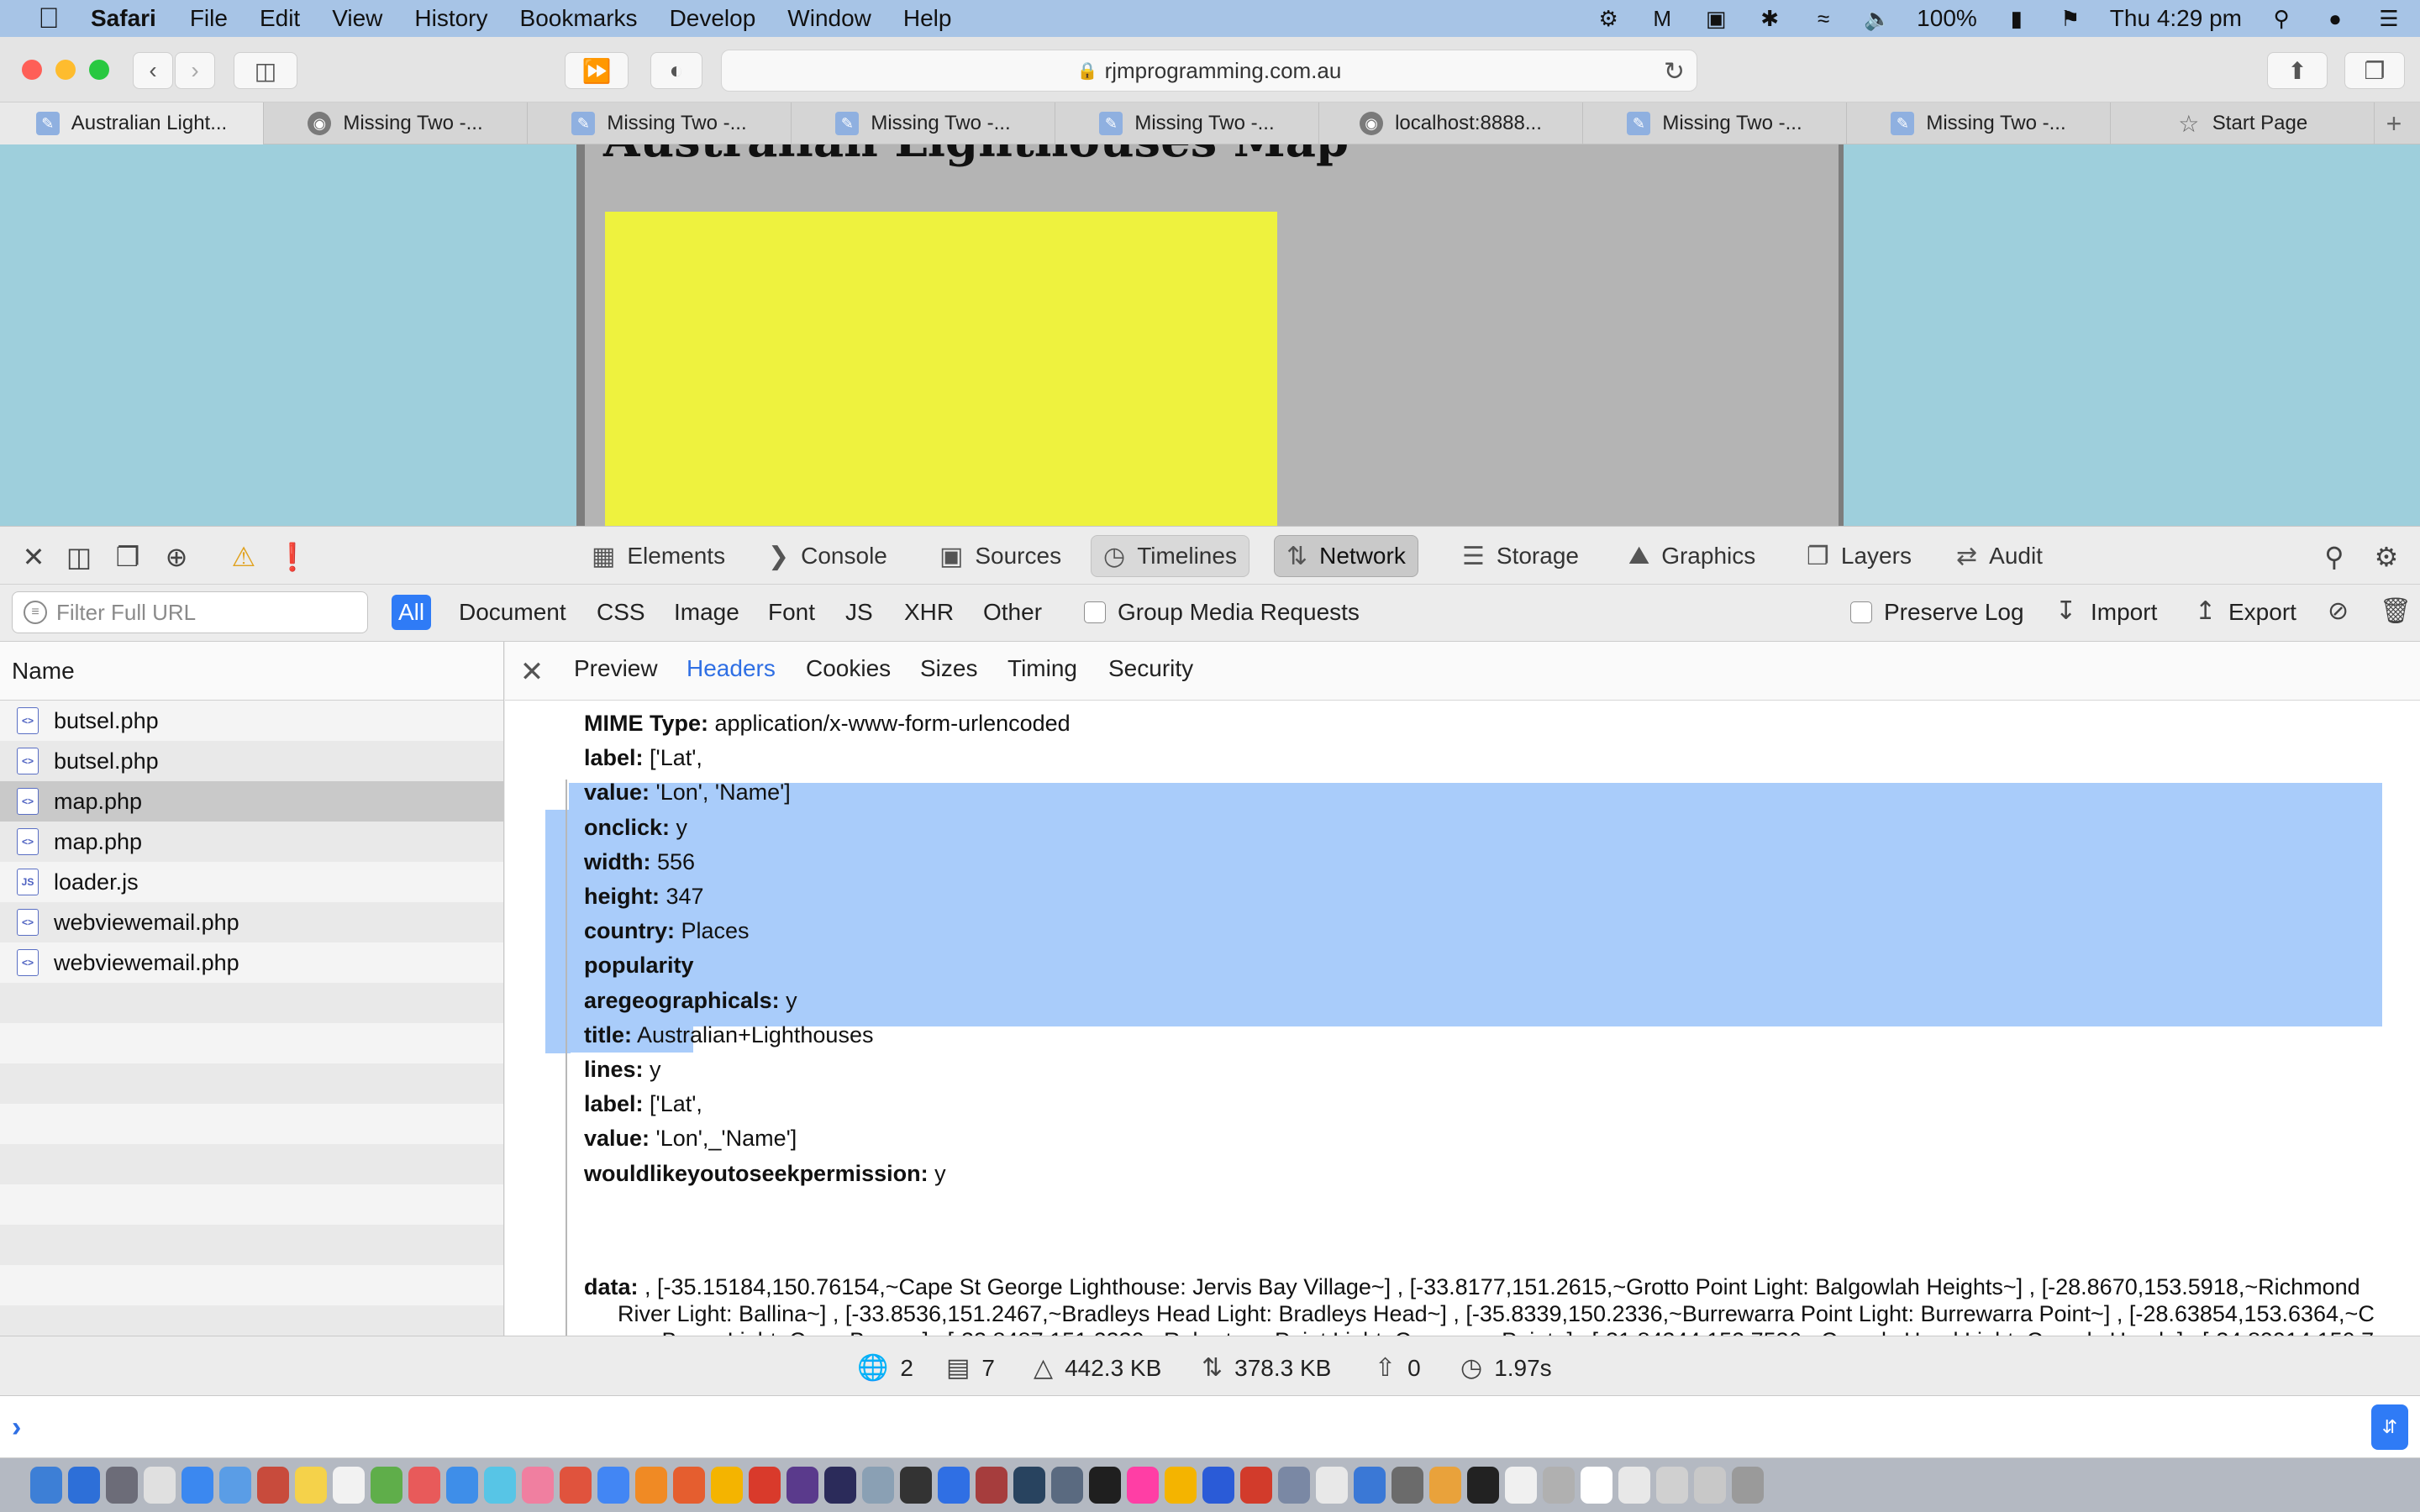 The width and height of the screenshot is (2420, 1512). What do you see at coordinates (153, 70) in the screenshot?
I see `back-button: ‹` at bounding box center [153, 70].